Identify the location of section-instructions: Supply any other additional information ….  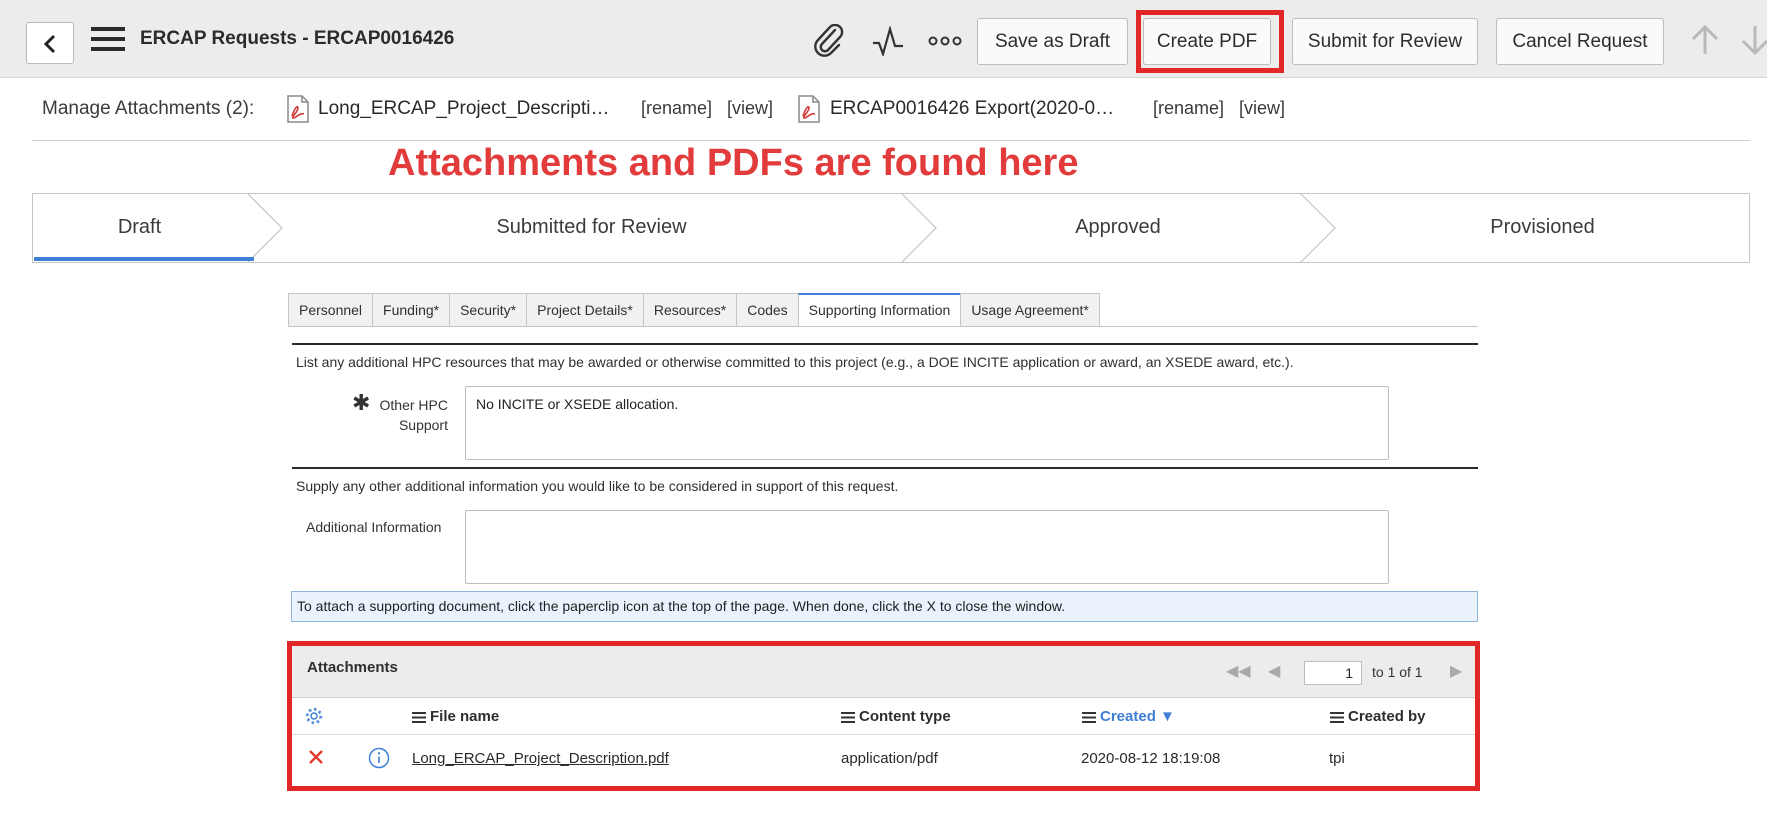
(597, 486).